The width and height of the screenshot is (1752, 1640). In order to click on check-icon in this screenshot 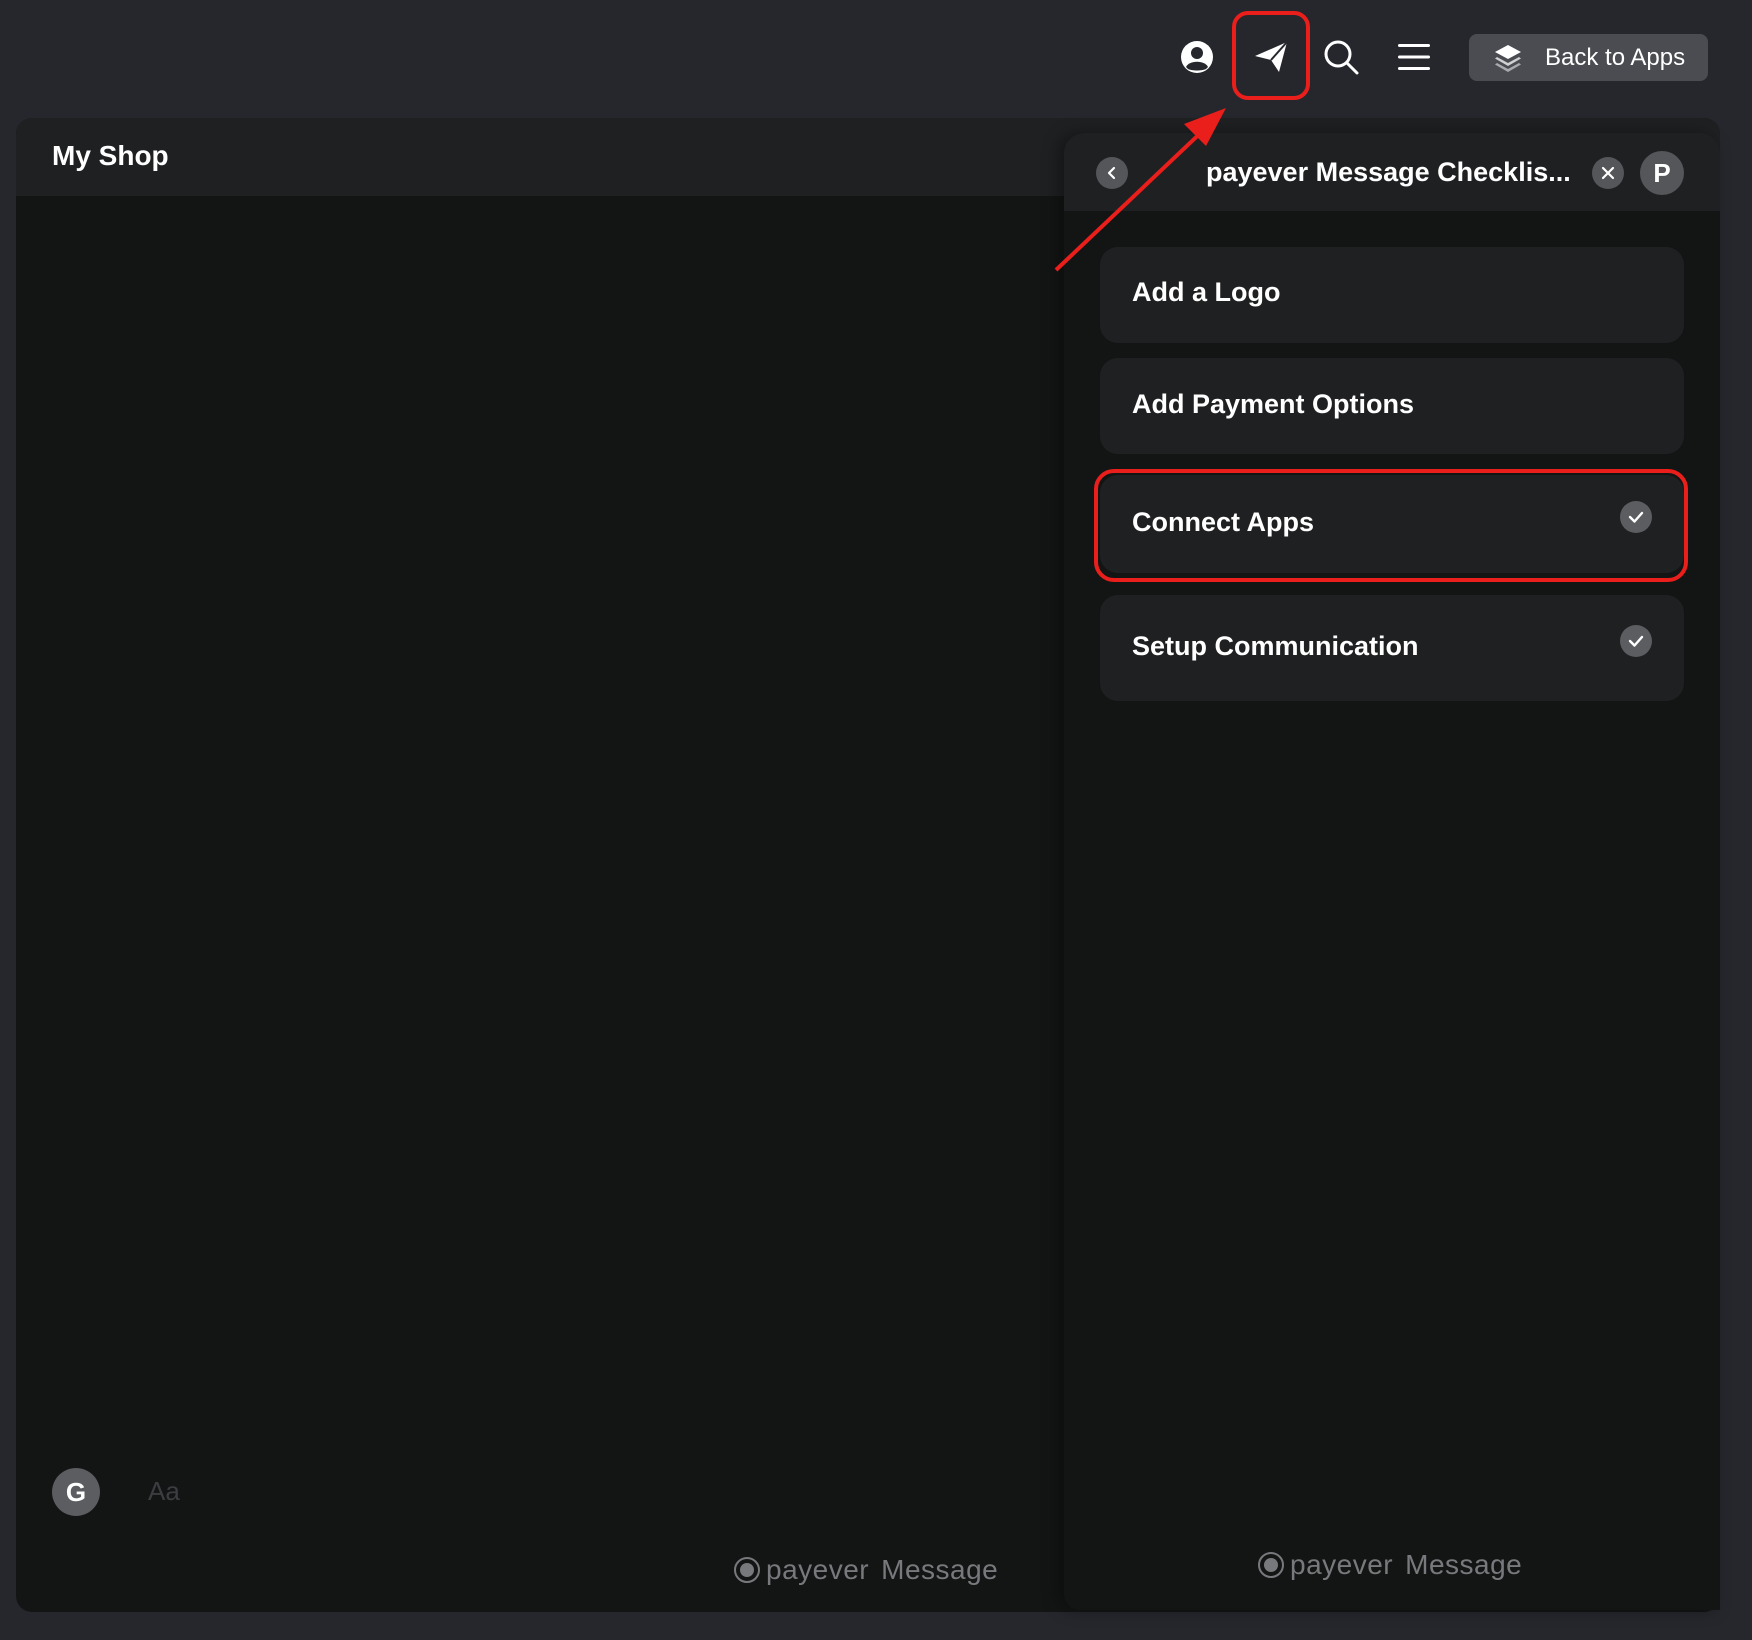, I will do `click(1636, 641)`.